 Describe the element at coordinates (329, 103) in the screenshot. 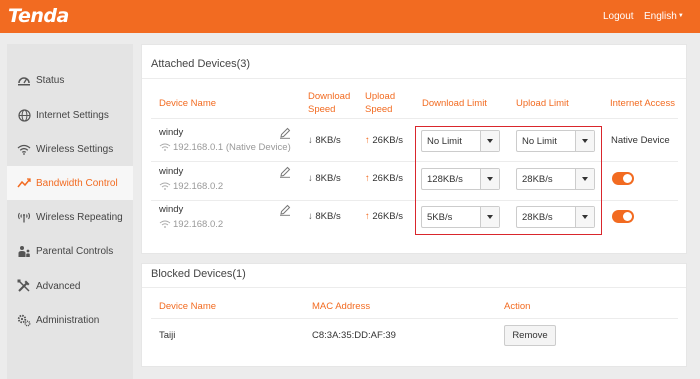

I see `col-header-download-speed: Download Speed` at that location.